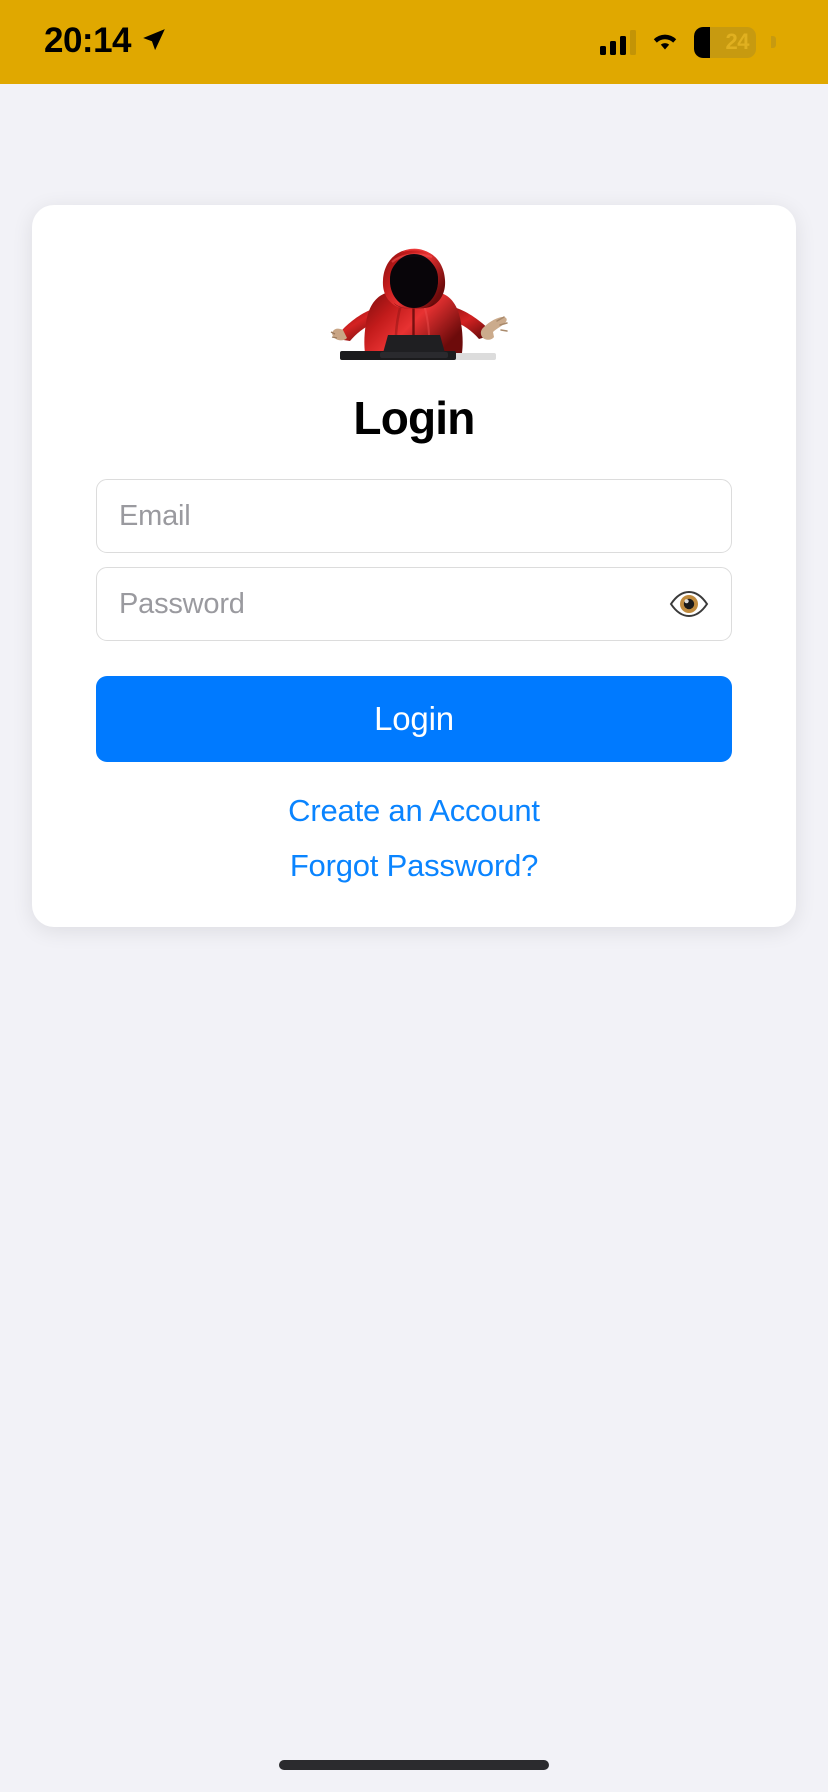 The image size is (828, 1792). Describe the element at coordinates (688, 42) in the screenshot. I see `status-bar-right: 24` at that location.